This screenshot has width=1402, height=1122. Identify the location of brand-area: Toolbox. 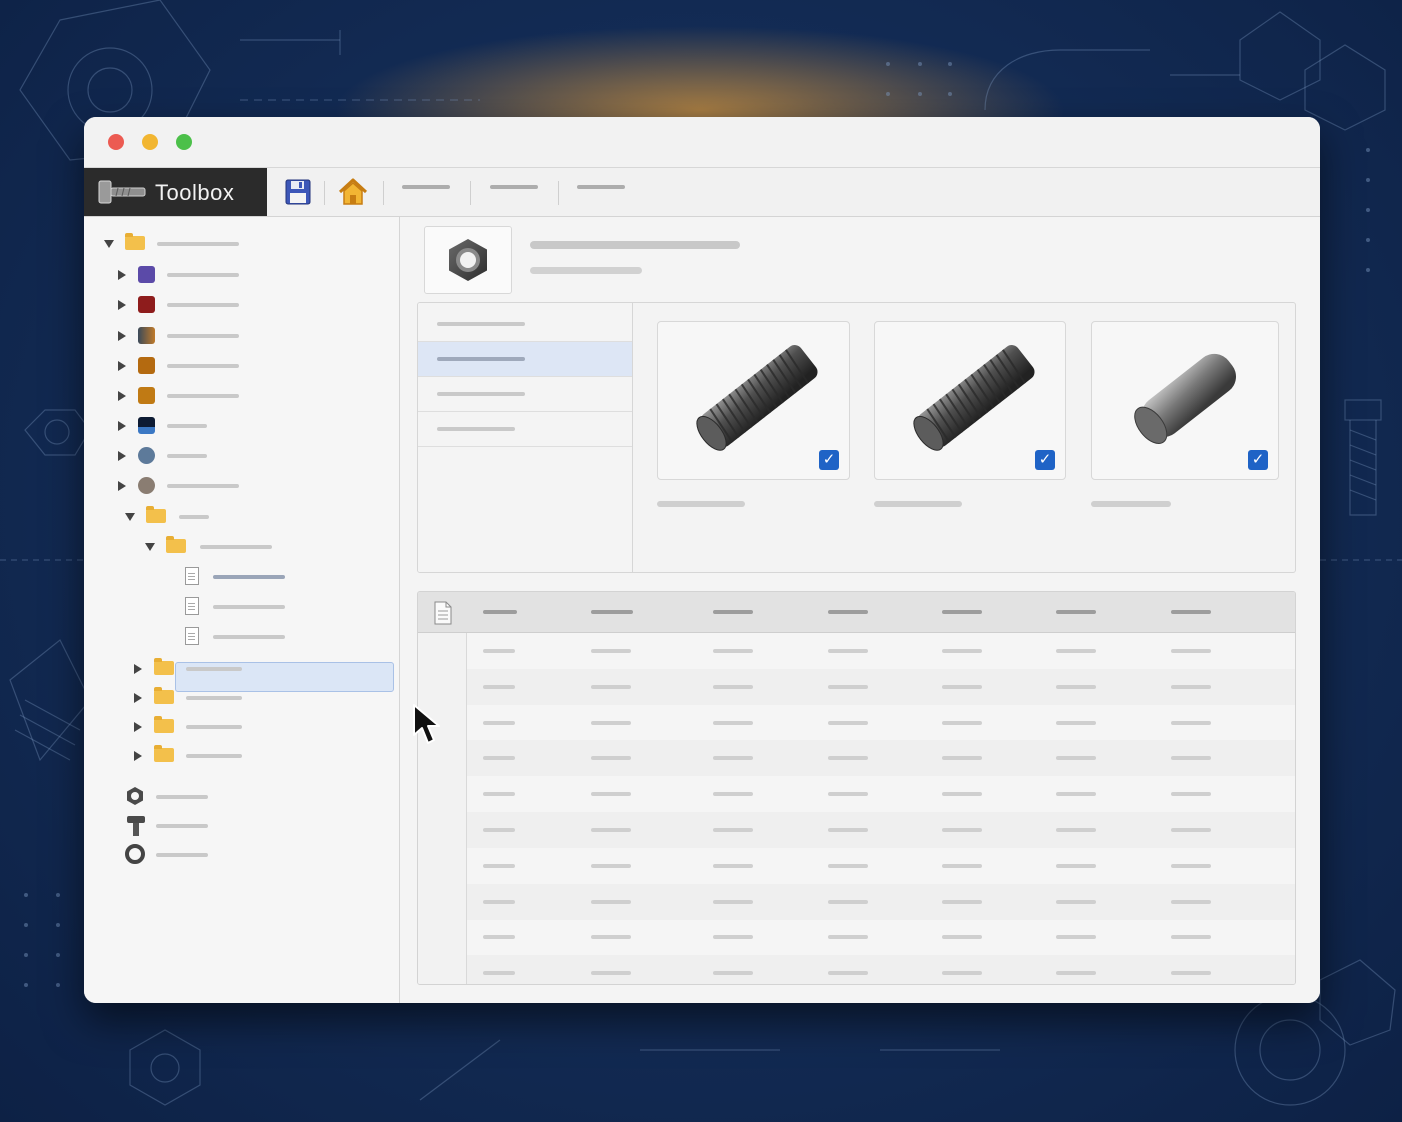
(175, 192).